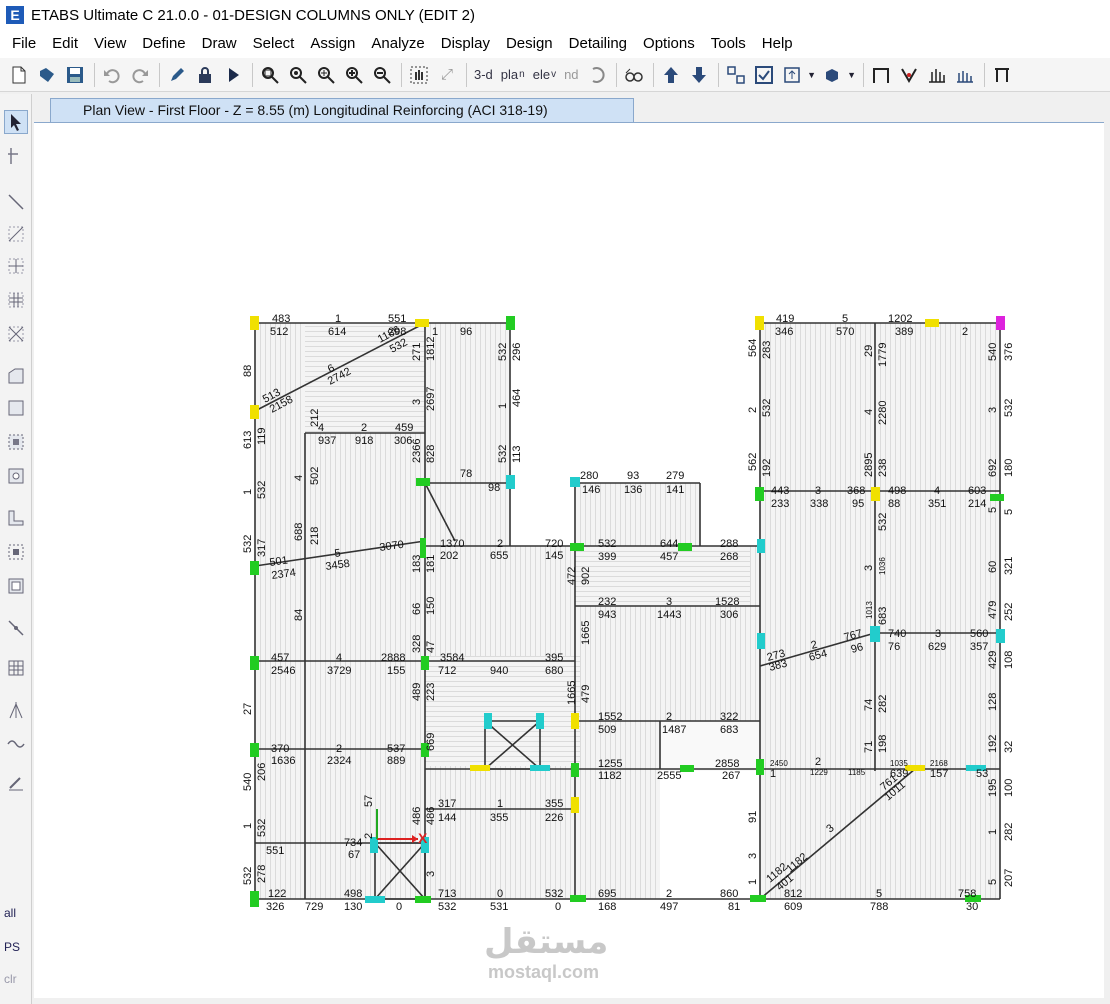  I want to click on svg-text: 2895, so click(869, 465).